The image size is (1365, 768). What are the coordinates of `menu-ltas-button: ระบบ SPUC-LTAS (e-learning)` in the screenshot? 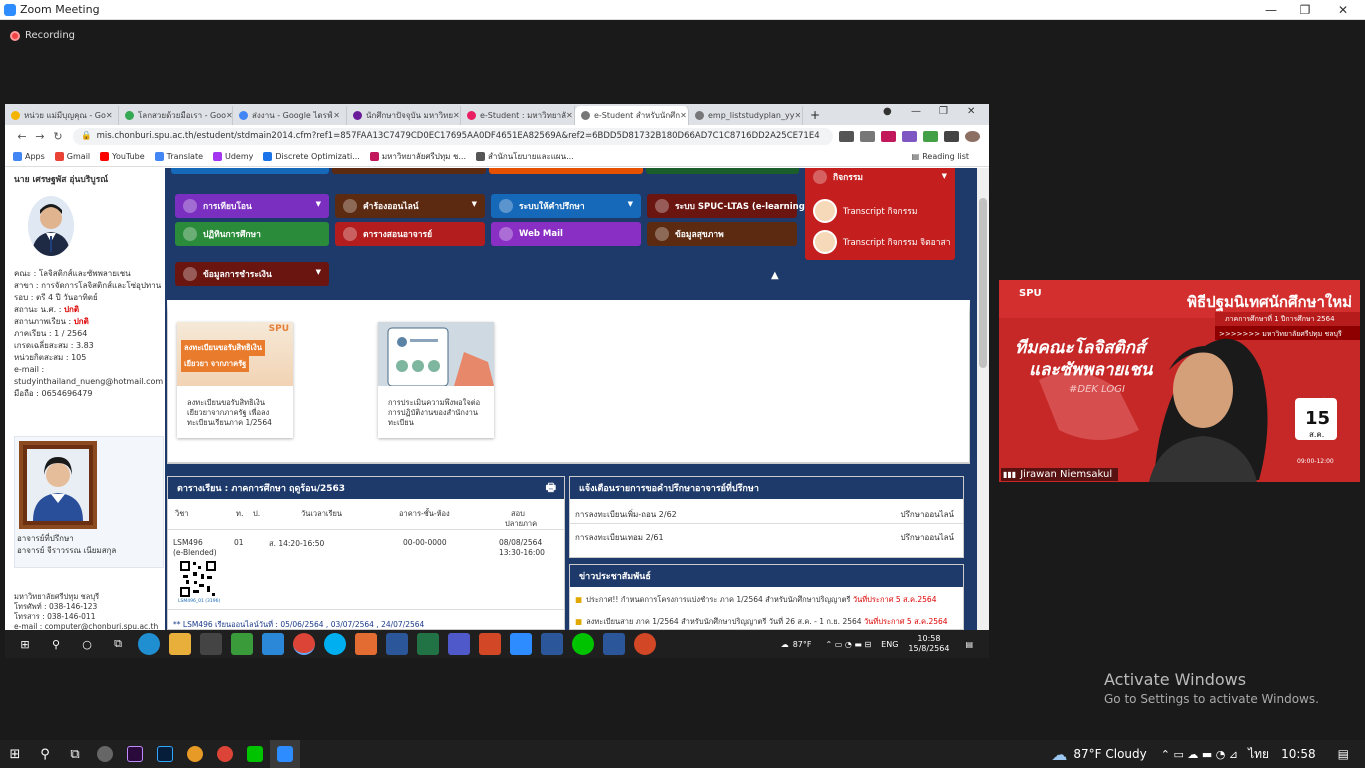 It's located at (728, 206).